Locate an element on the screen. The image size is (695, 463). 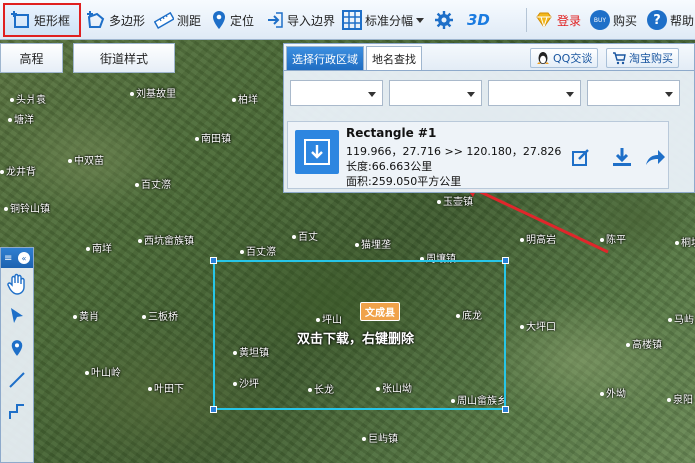
card-coords: 119.966，27.716 >> 120.180，27.826 is located at coordinates (454, 151).